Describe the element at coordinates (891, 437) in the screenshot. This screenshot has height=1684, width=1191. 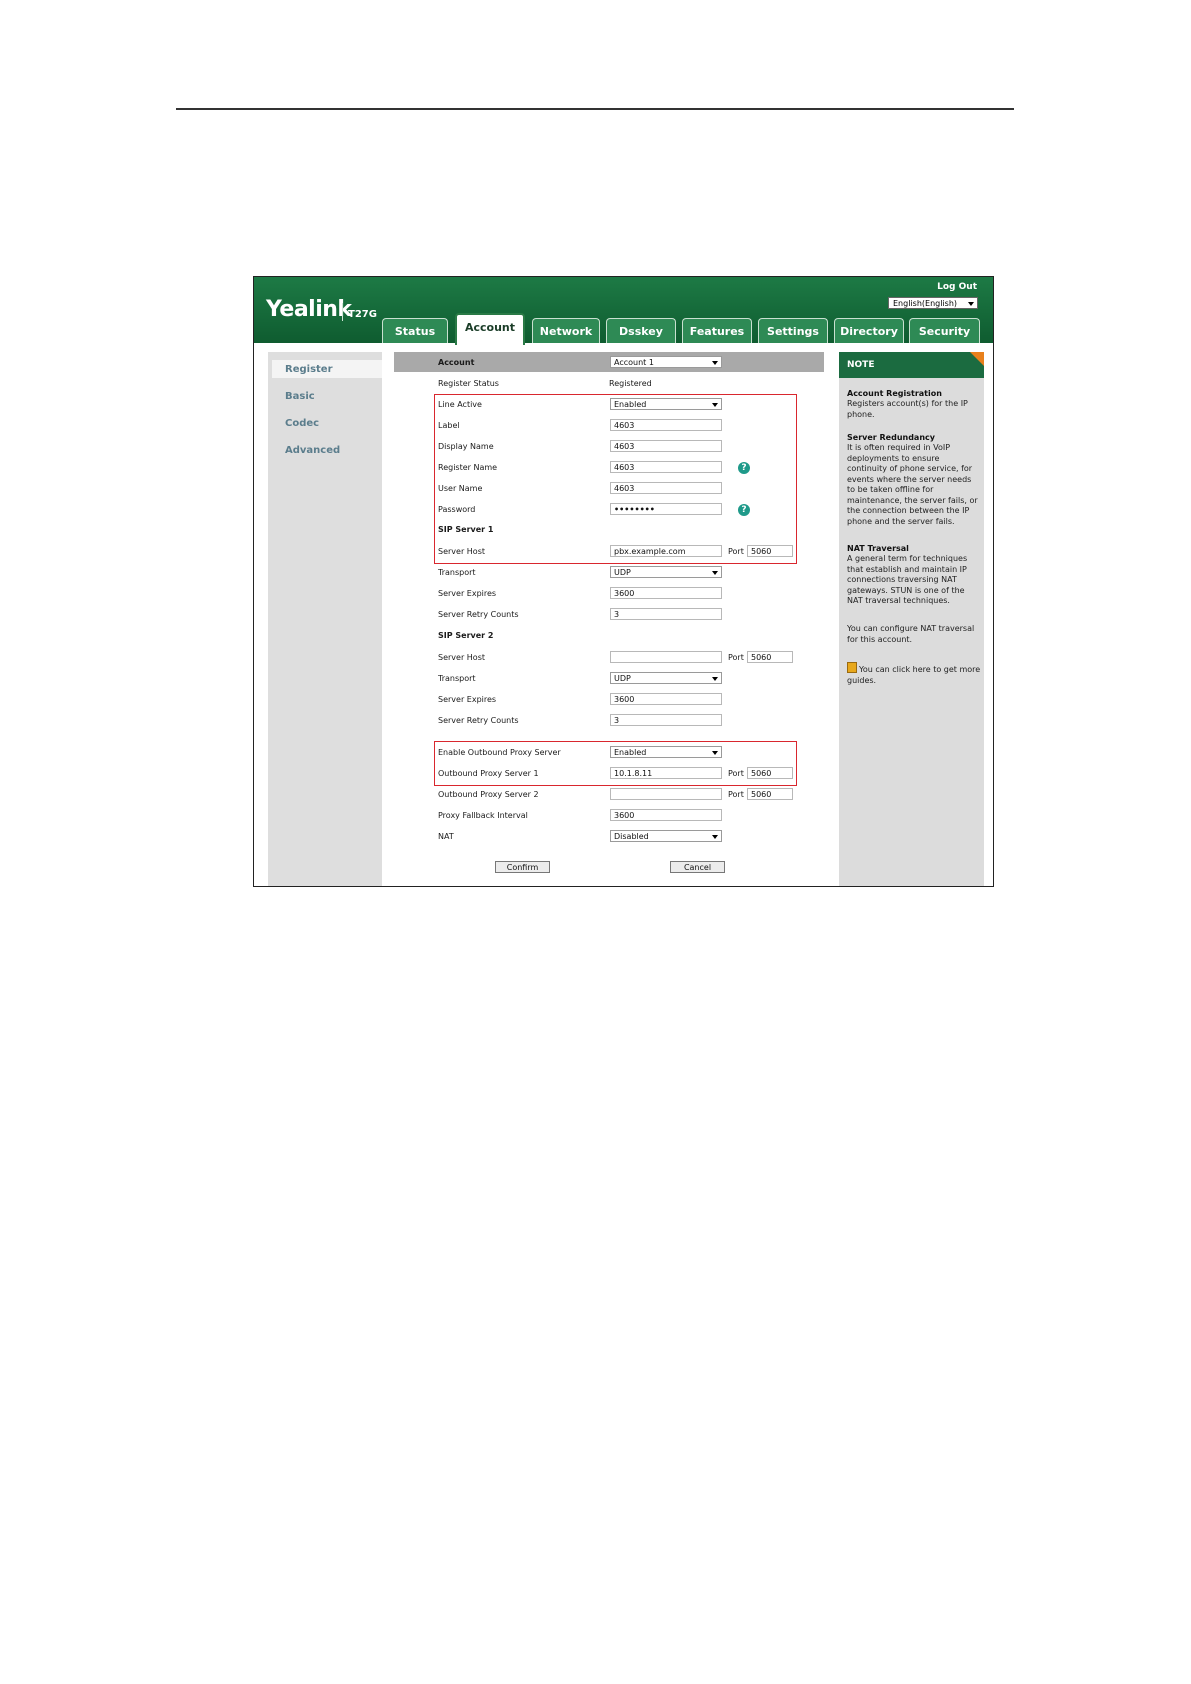
I see `note-server-redundancy-title: Server Redundancy` at that location.